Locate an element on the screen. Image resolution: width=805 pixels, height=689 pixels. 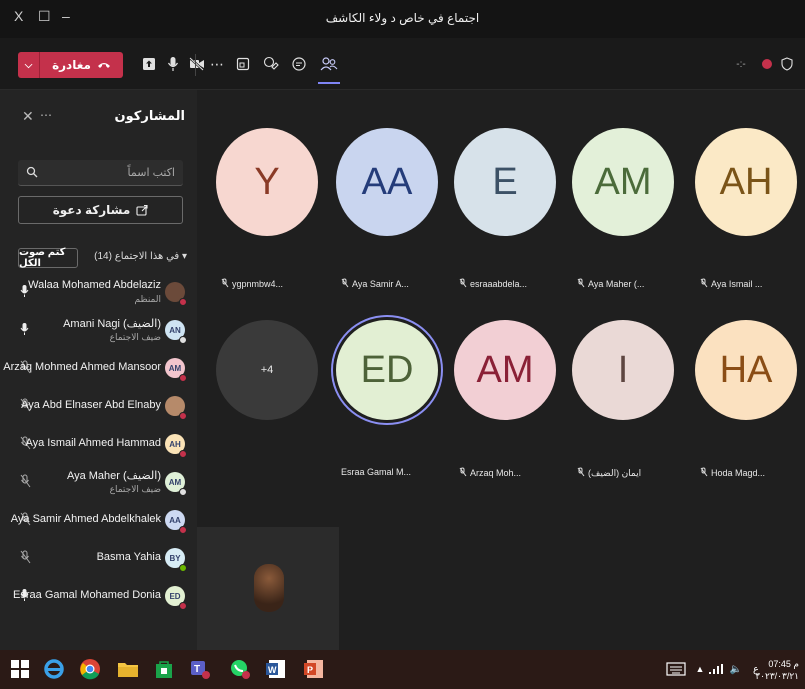
internet-explorer-icon is located at coordinates (54, 669).